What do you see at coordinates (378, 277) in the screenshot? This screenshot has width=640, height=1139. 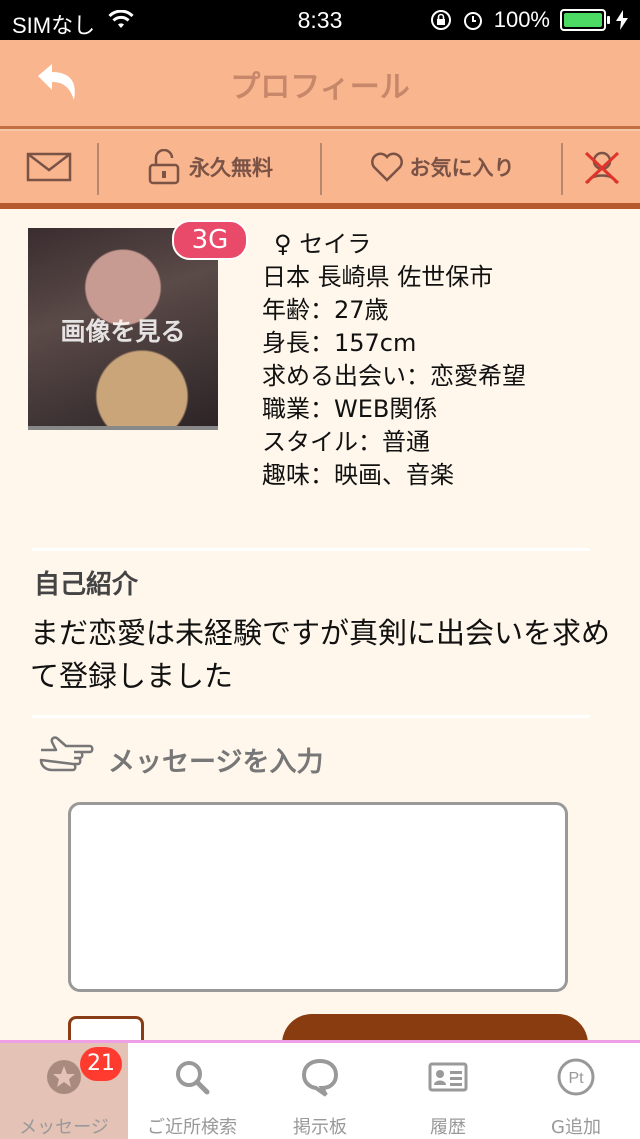 I see `profile-location: 日本 長崎県 佐世保市` at bounding box center [378, 277].